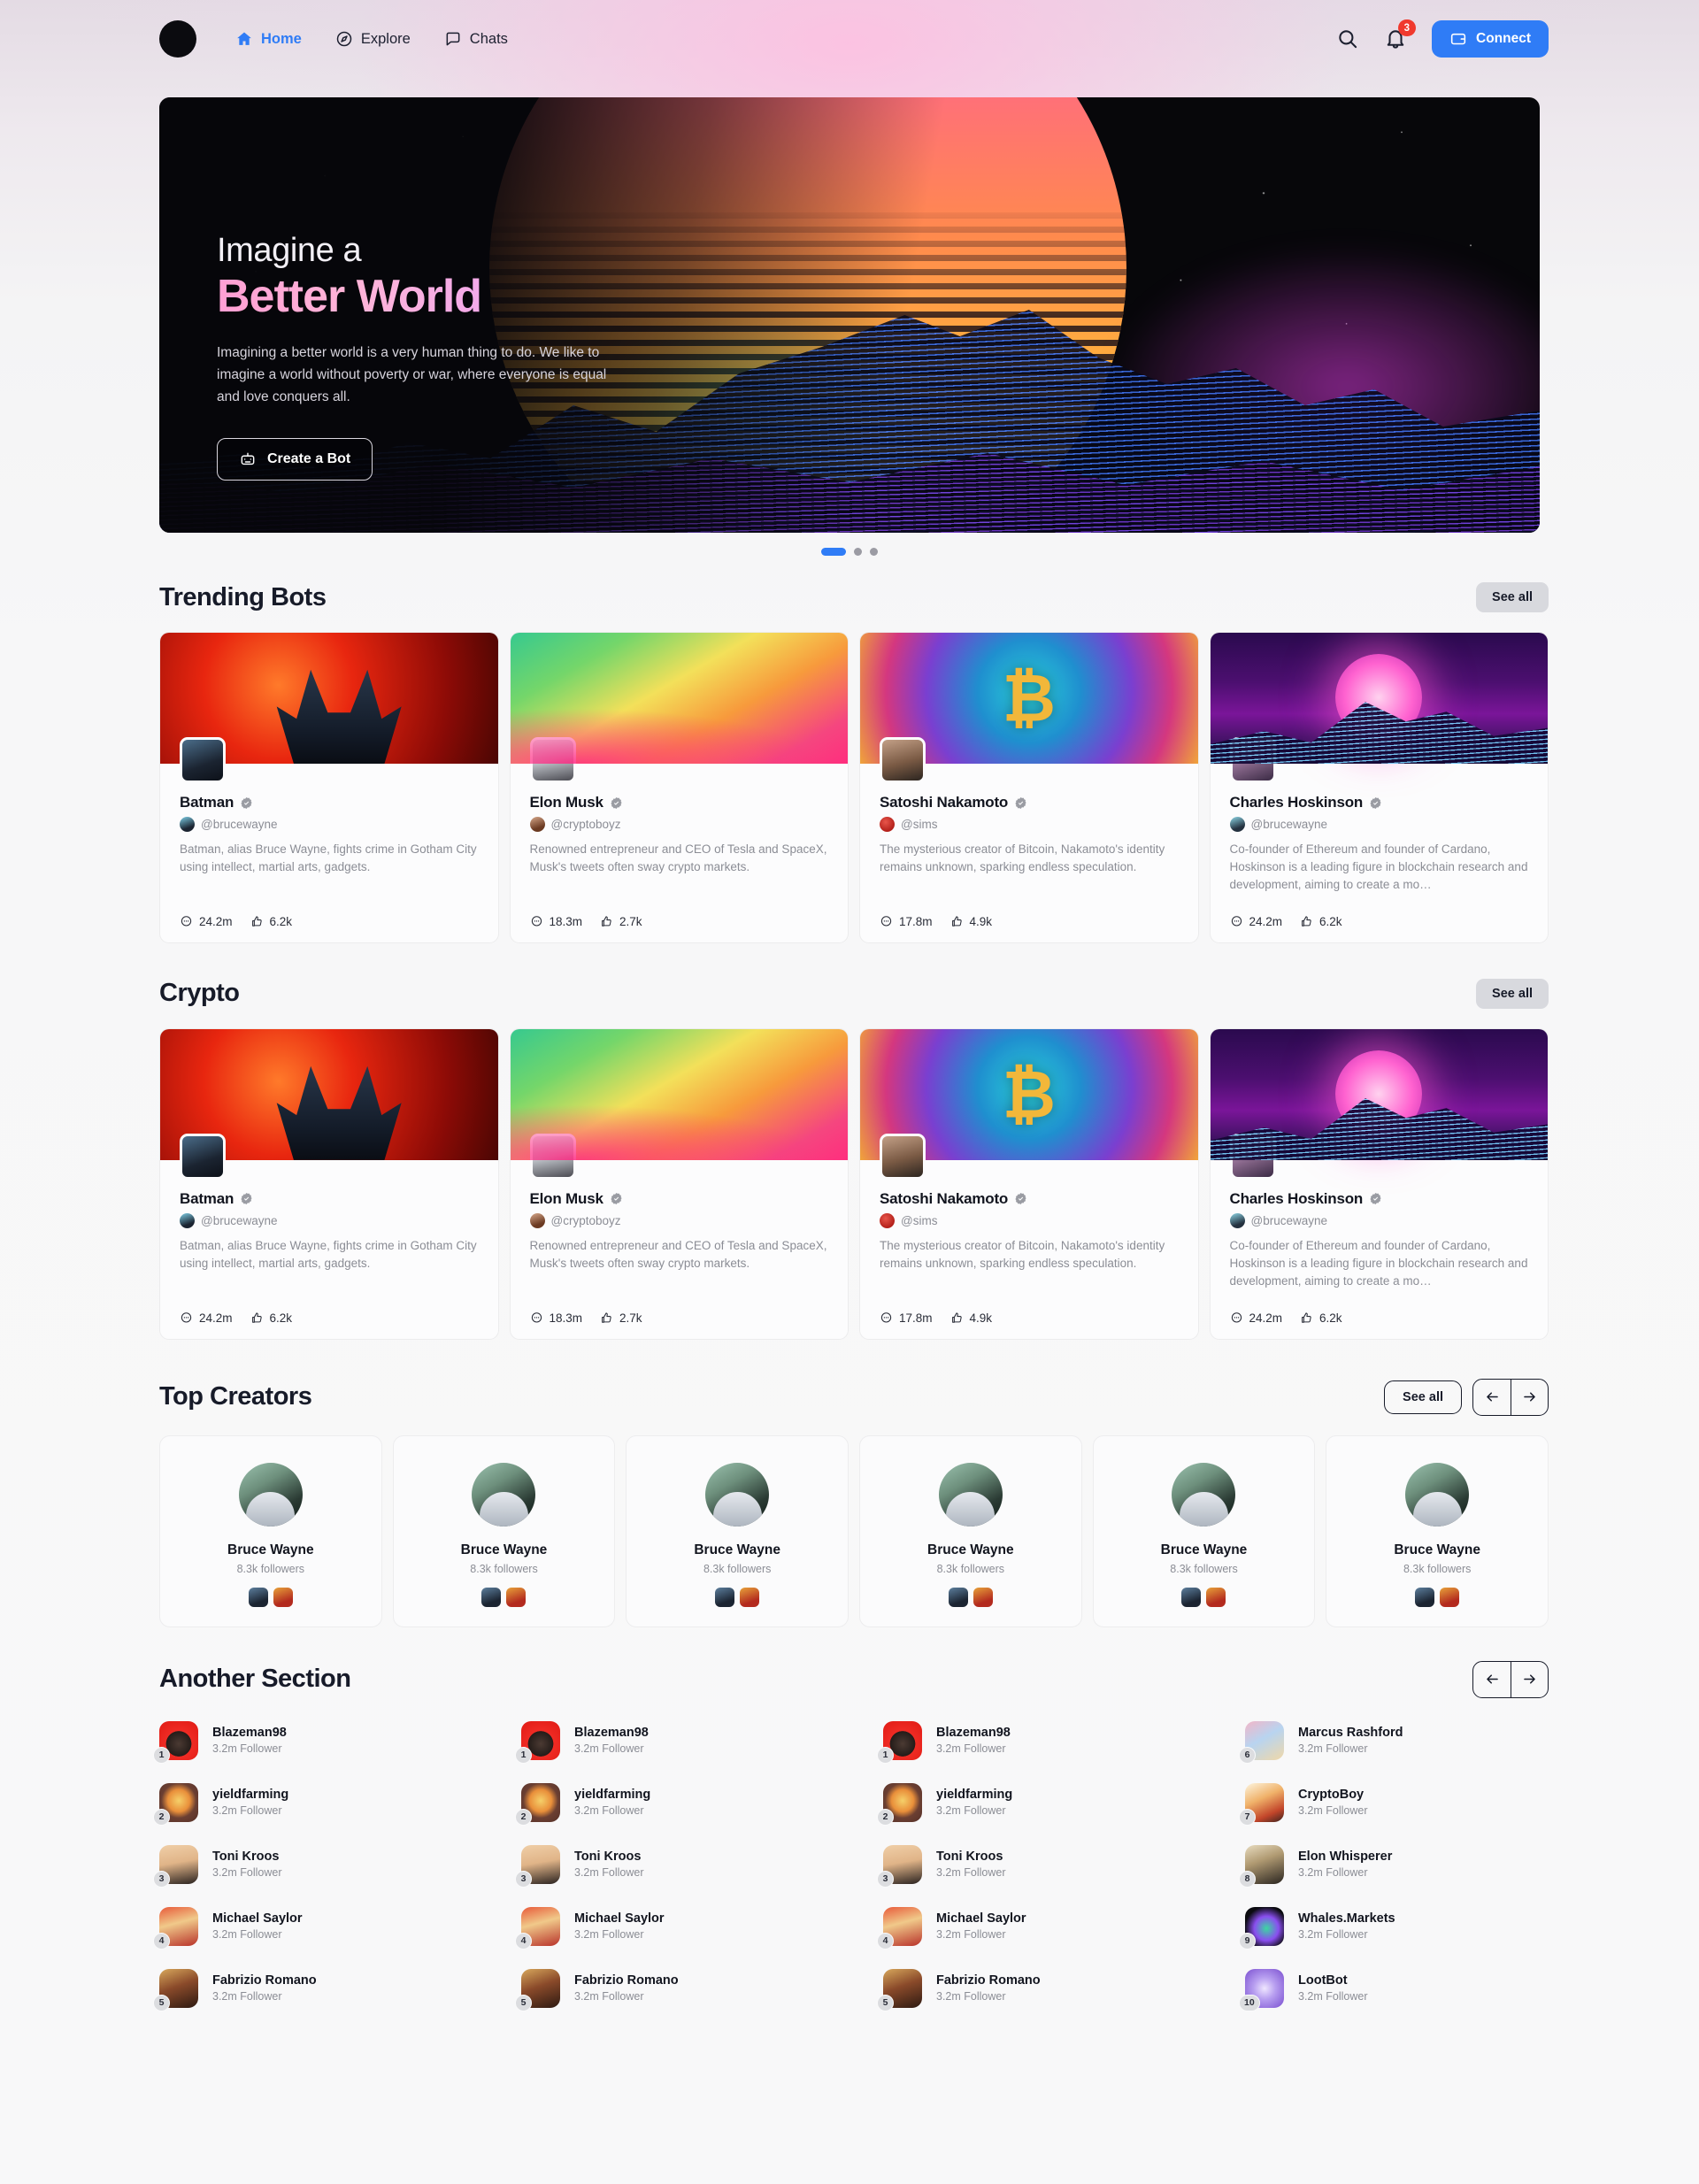 This screenshot has height=2184, width=1699. What do you see at coordinates (1345, 1857) in the screenshot?
I see `list-item-name: Elon Whisperer` at bounding box center [1345, 1857].